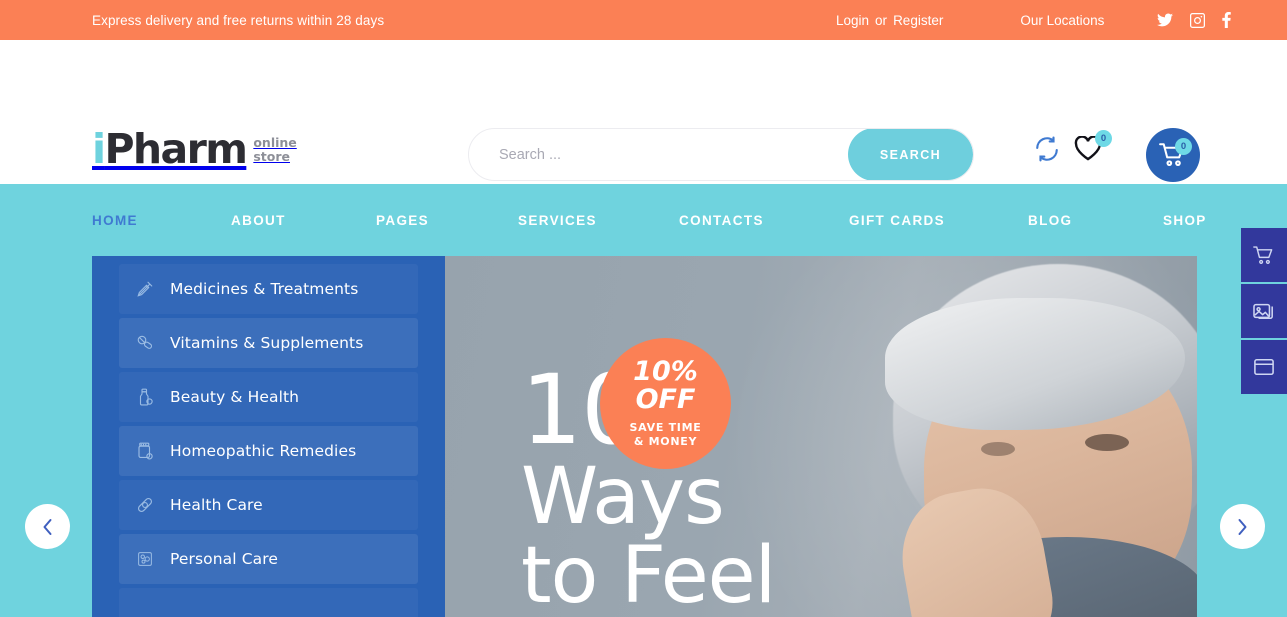 The image size is (1287, 617). I want to click on search-bar: SEARCH, so click(721, 154).